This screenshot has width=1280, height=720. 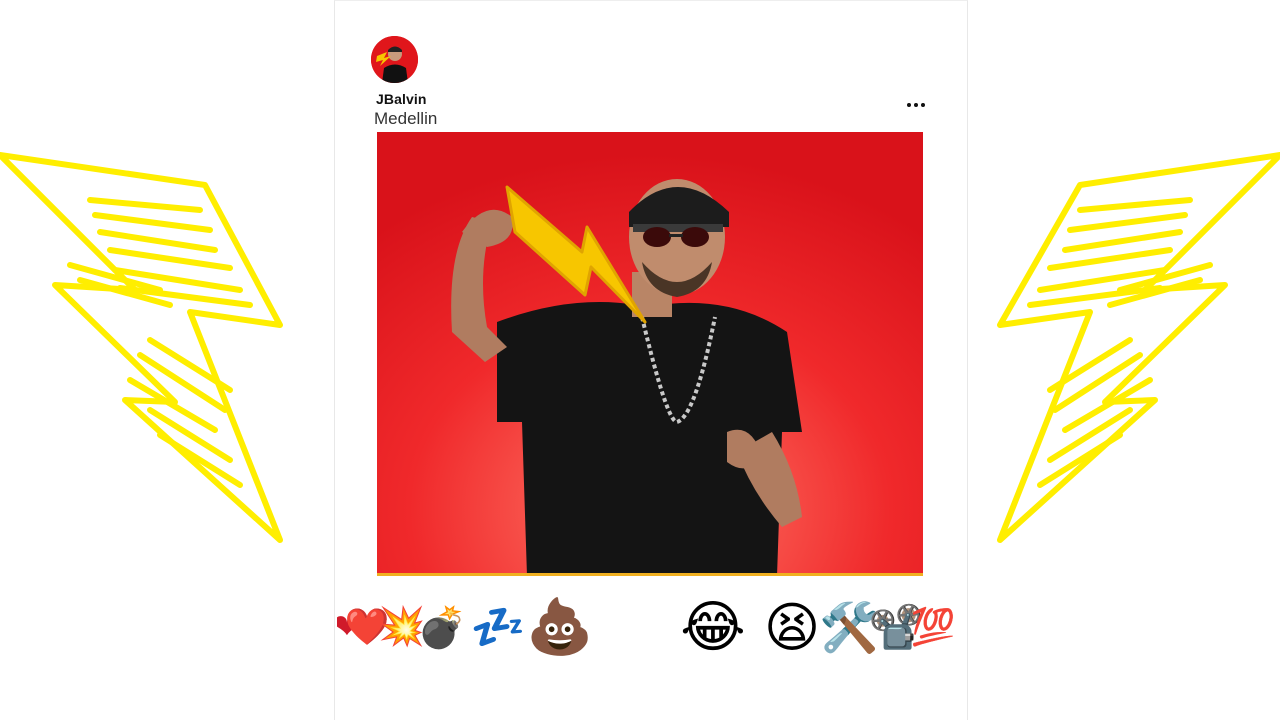 I want to click on tired-face-icon: 😫, so click(x=792, y=627).